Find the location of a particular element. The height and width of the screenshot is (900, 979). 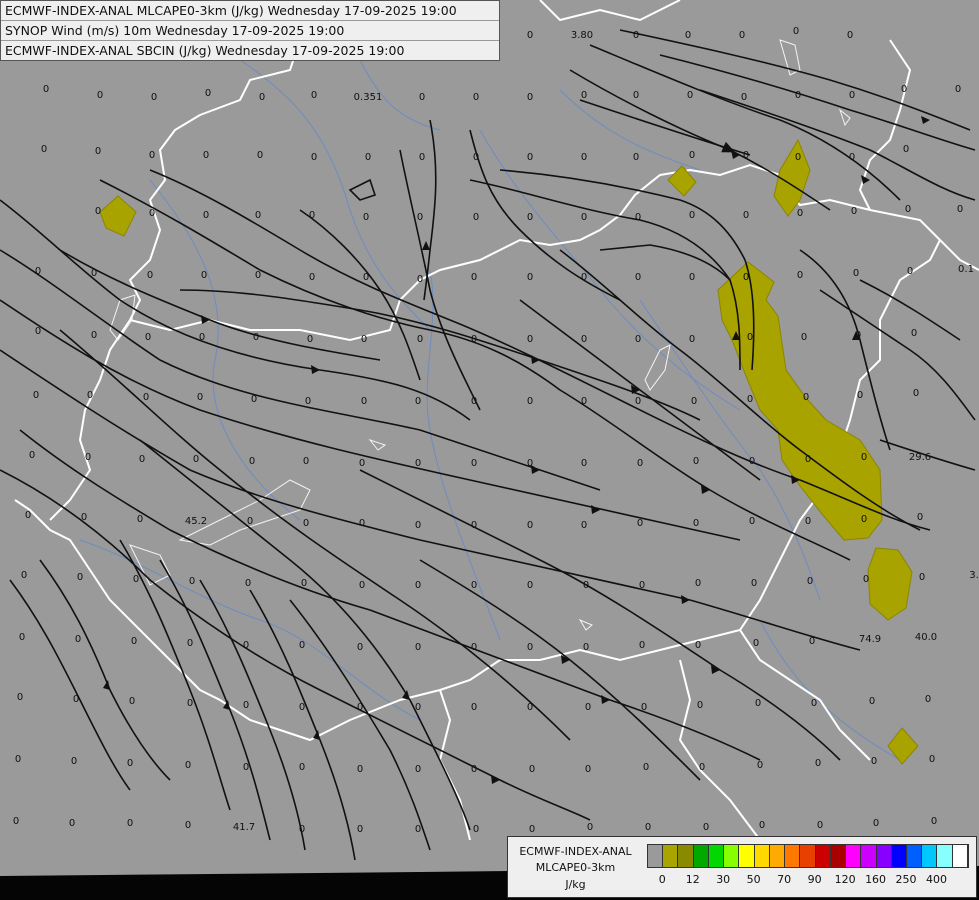

legend-tick: 160 is located at coordinates (876, 879).